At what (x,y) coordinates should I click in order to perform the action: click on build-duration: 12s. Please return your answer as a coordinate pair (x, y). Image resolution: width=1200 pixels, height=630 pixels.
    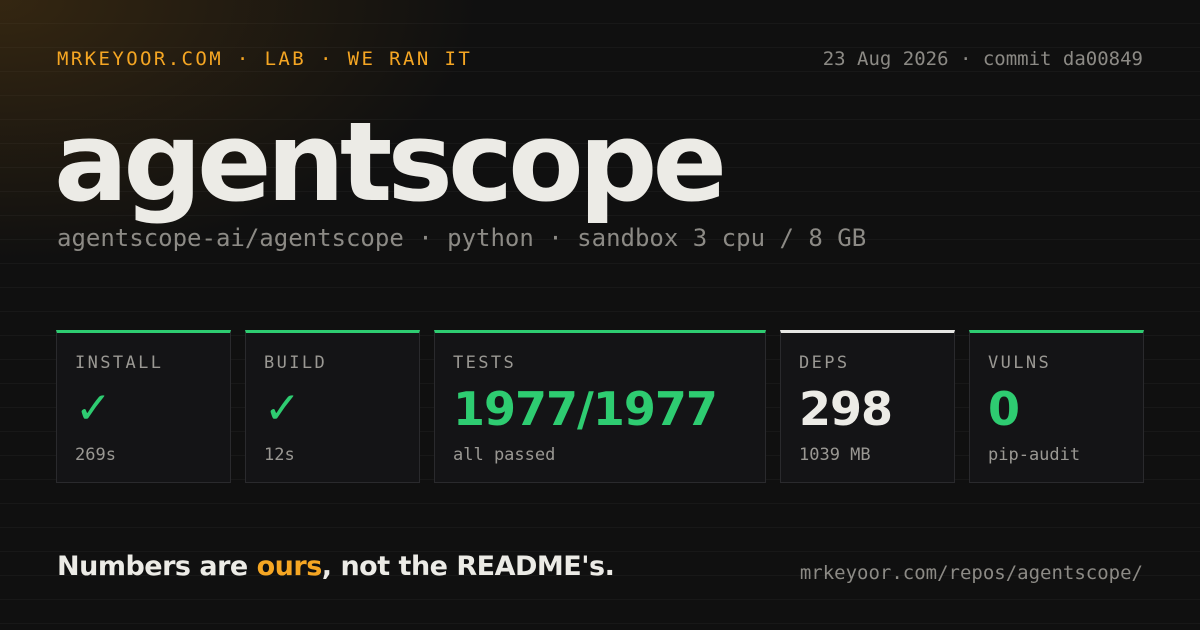
    Looking at the image, I should click on (279, 455).